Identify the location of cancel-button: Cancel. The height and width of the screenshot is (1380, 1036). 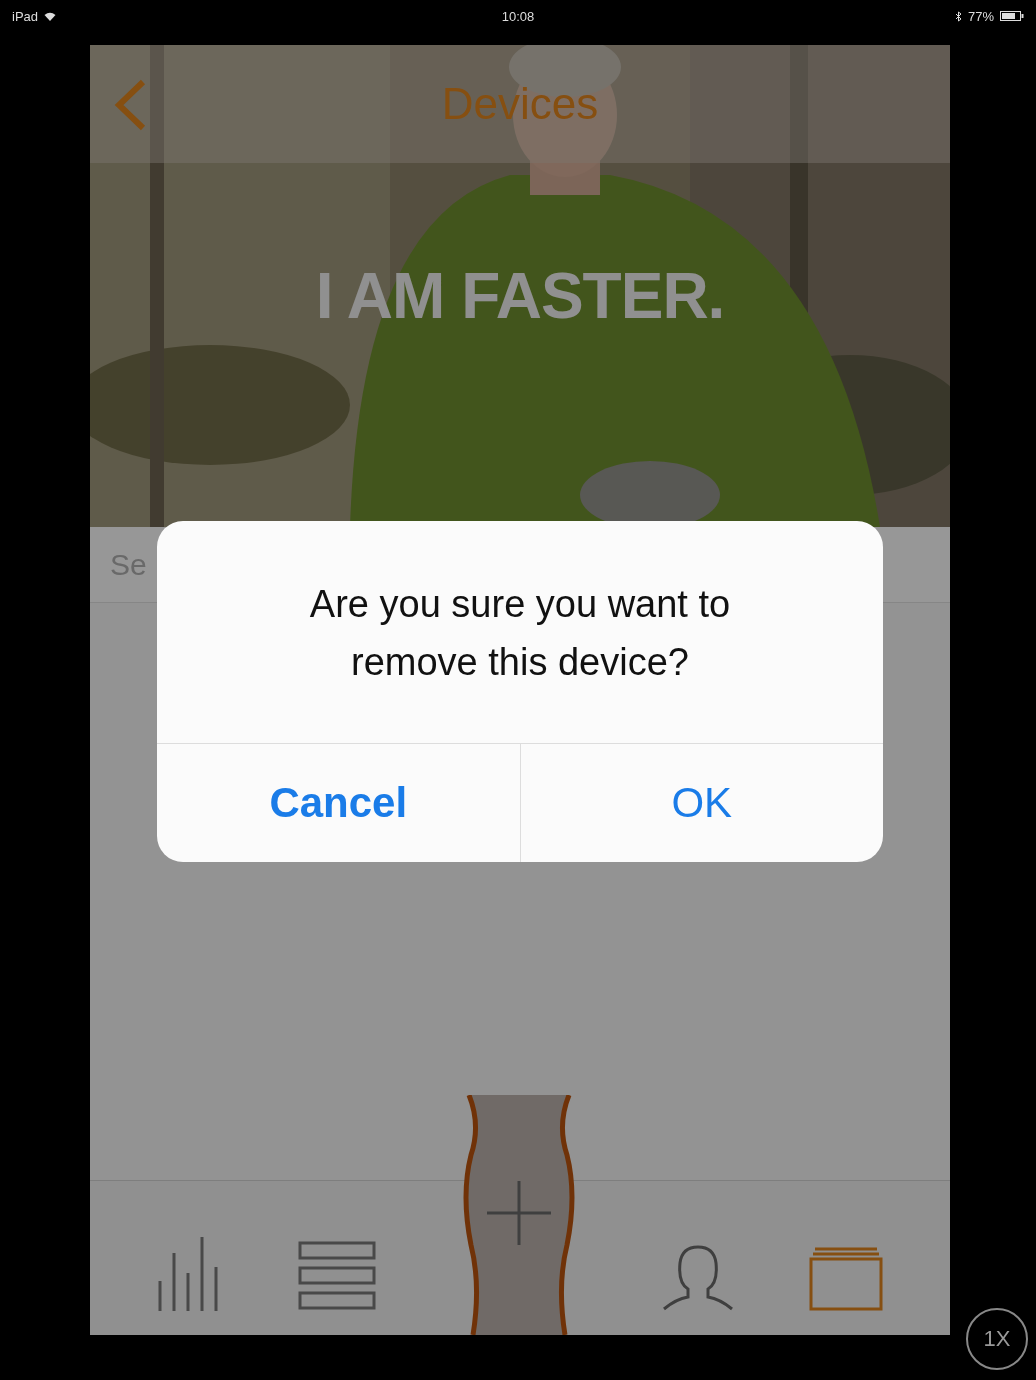
(338, 803).